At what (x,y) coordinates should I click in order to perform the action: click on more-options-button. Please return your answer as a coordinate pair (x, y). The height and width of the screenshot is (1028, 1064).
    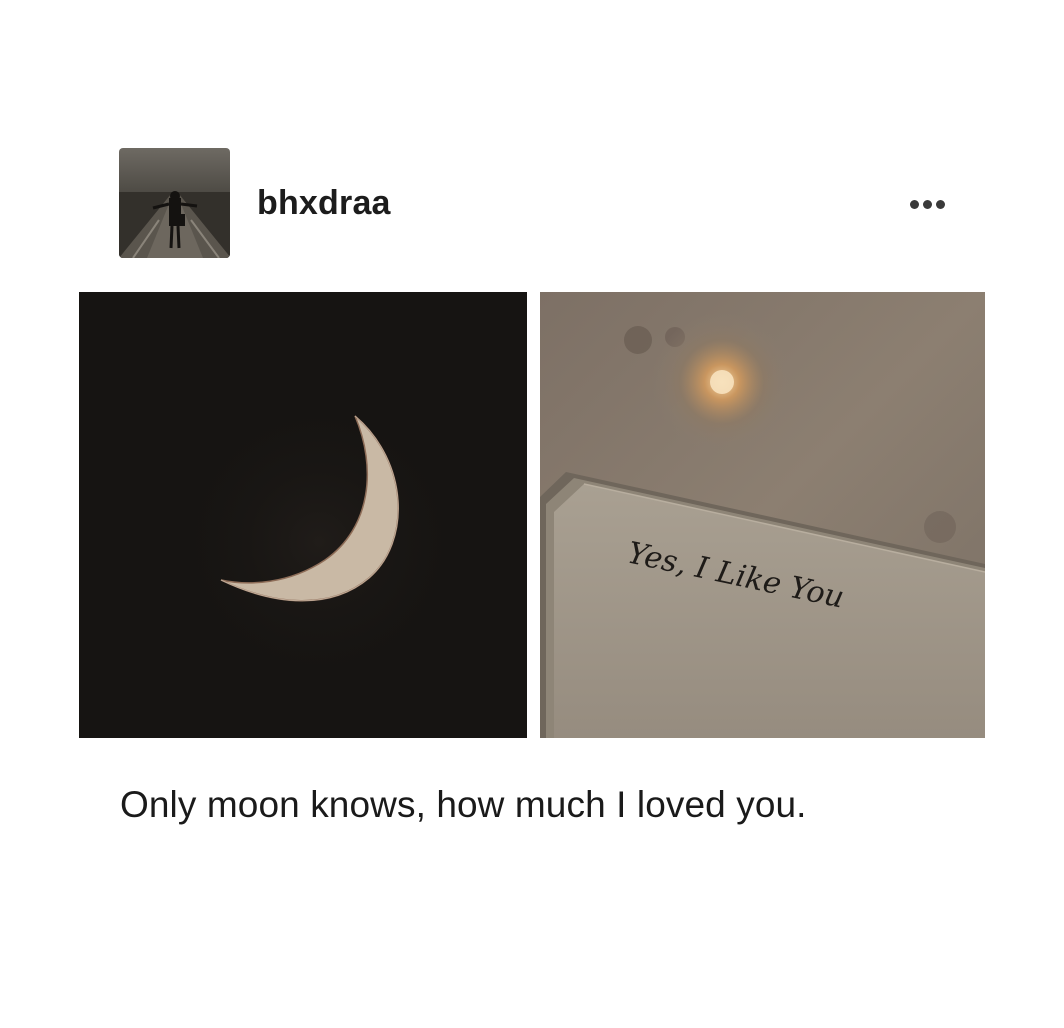
    Looking at the image, I should click on (927, 204).